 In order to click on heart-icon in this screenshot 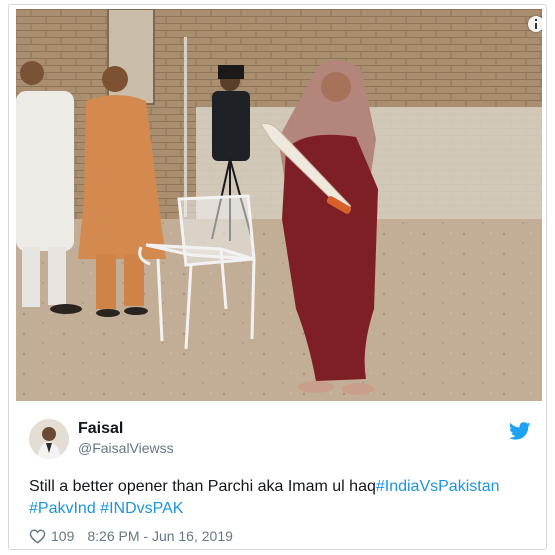, I will do `click(37, 536)`.